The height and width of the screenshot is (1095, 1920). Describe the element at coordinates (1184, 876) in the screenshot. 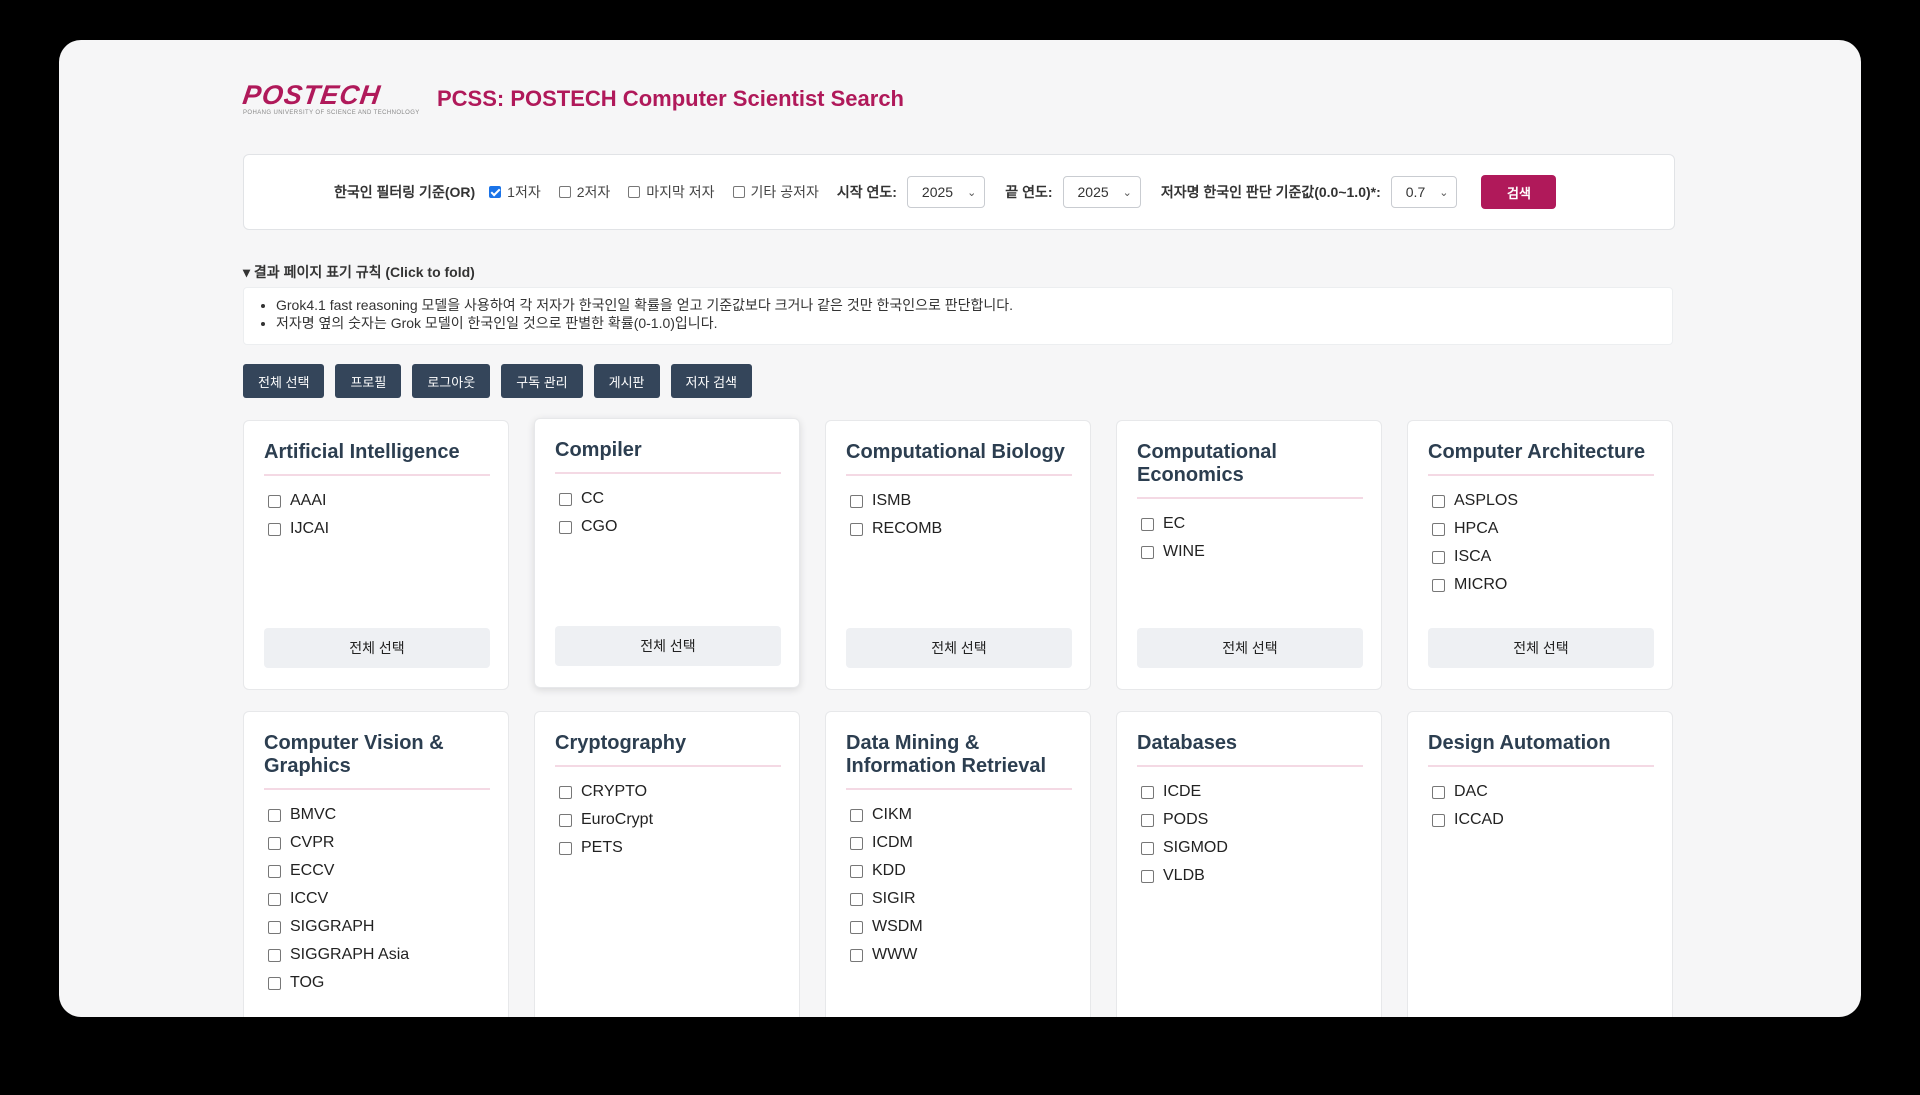

I see `conference-checkbox: VLDB` at that location.